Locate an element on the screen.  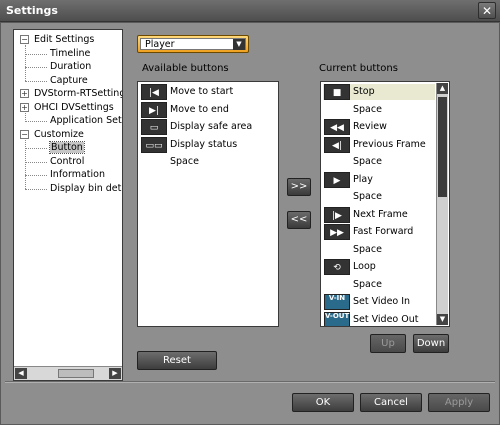
button-set-dropdown: Player ▼ is located at coordinates (193, 44).